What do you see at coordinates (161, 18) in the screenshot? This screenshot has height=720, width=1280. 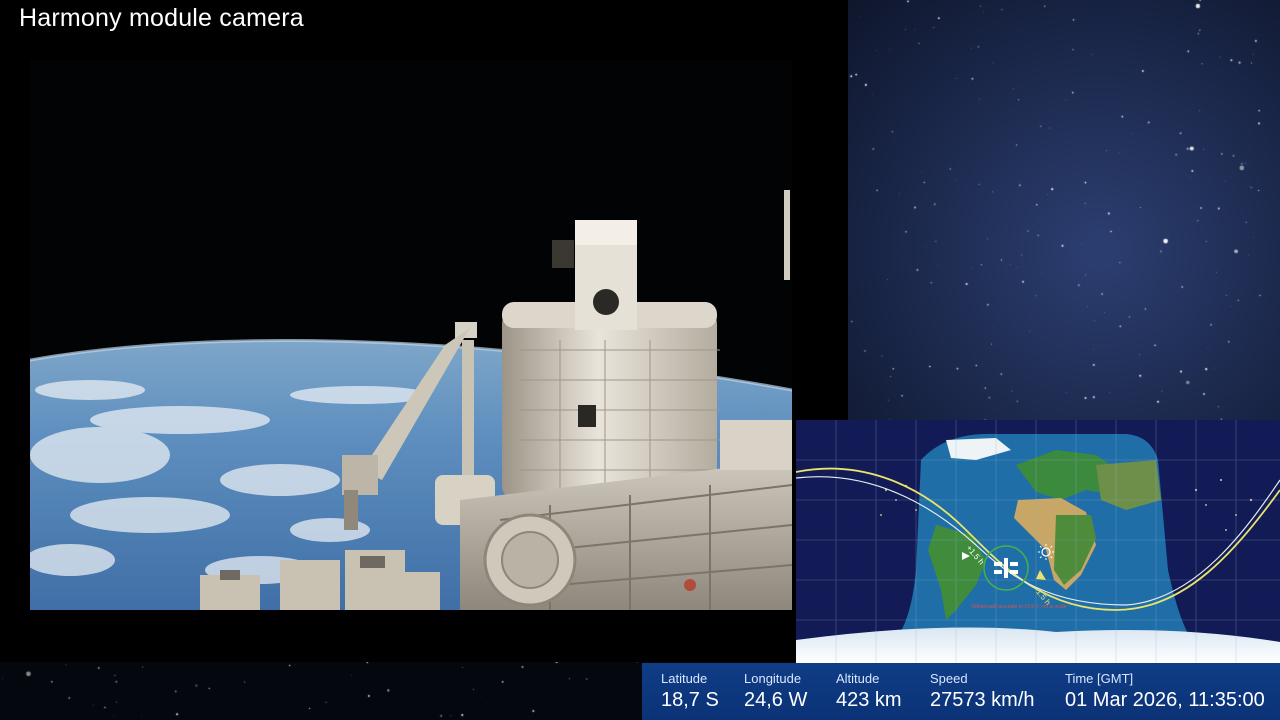 I see `camera-title: Harmony module camera` at bounding box center [161, 18].